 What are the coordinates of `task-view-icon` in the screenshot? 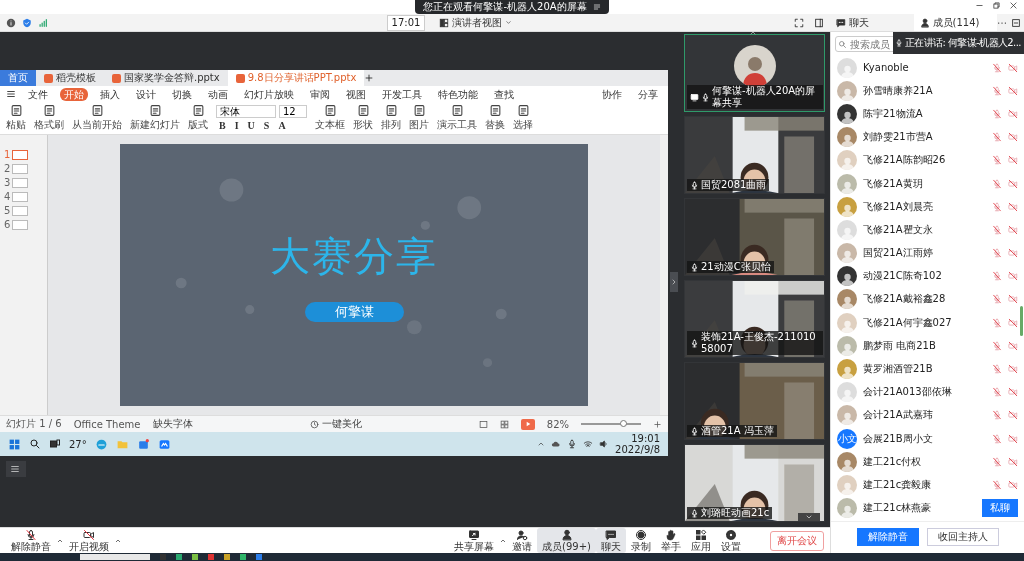 It's located at (55, 444).